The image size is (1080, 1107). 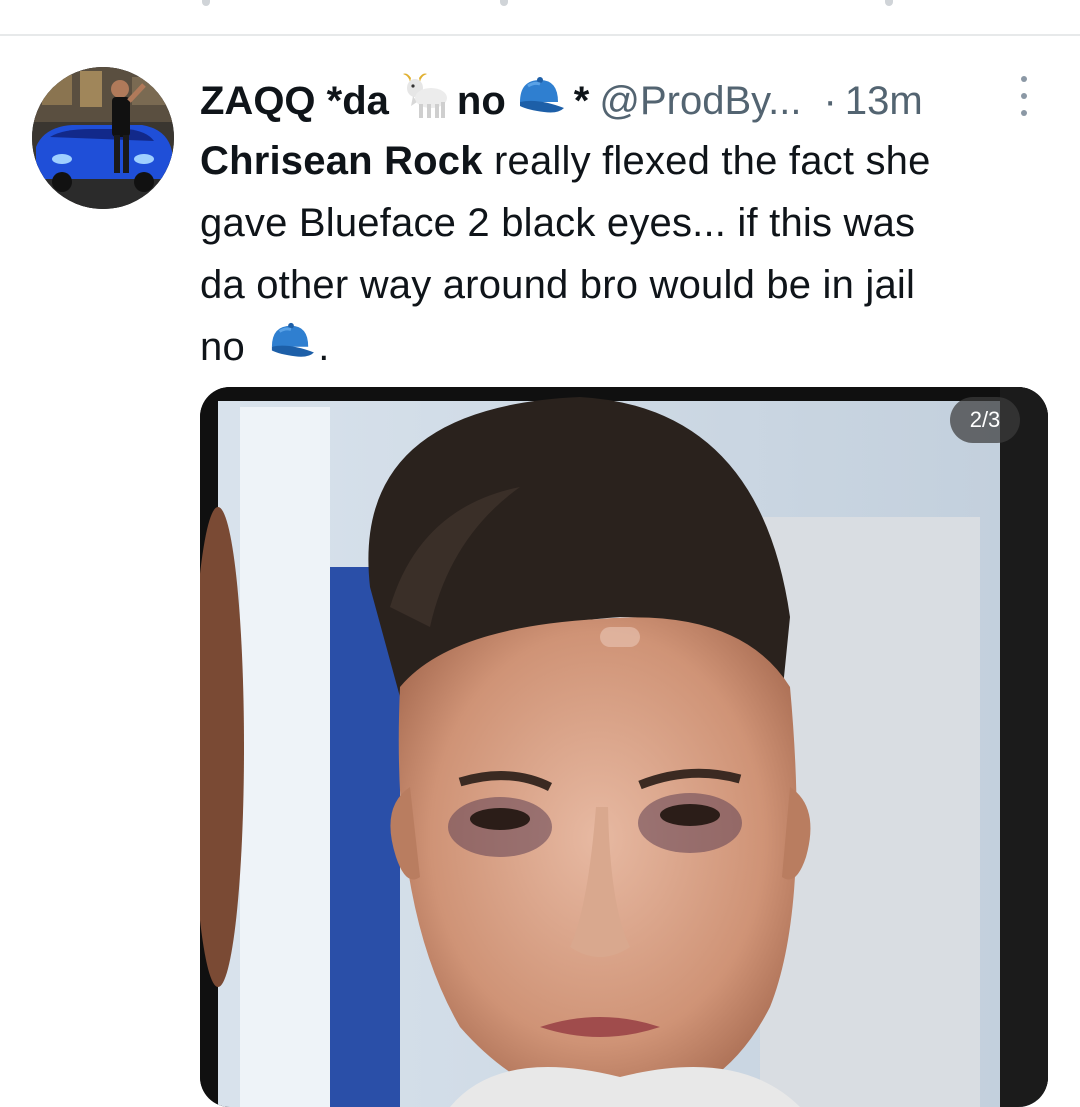 I want to click on tweet-divider, so click(x=540, y=35).